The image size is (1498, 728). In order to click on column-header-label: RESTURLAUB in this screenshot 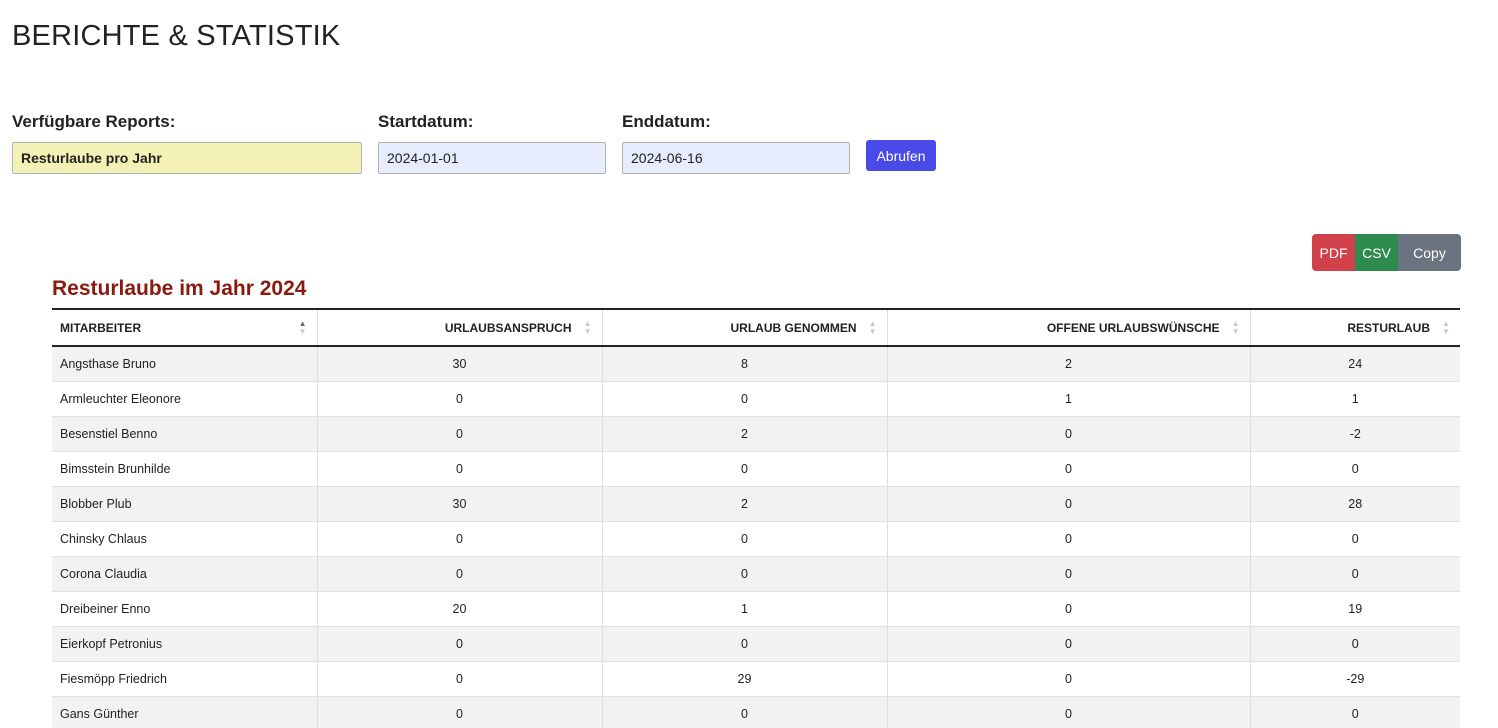, I will do `click(1388, 327)`.